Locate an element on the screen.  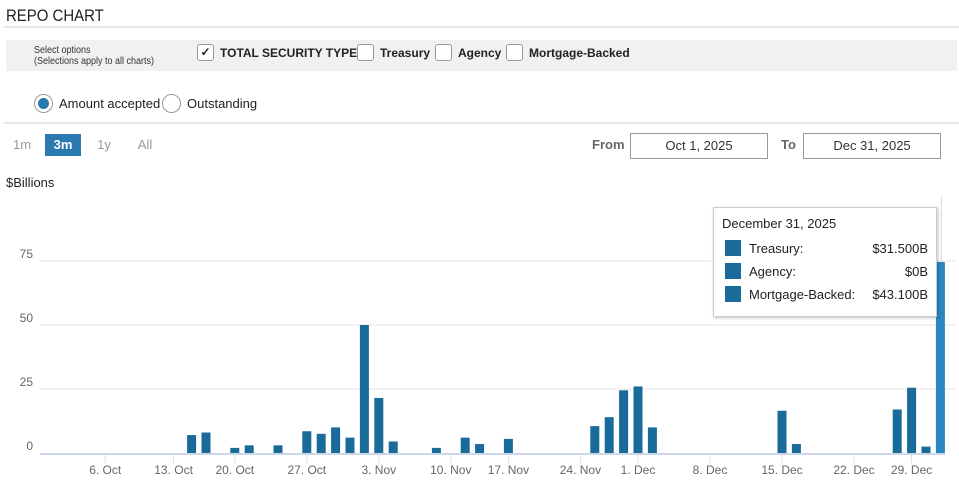
tooltip-series-name: Treasury: is located at coordinates (776, 248).